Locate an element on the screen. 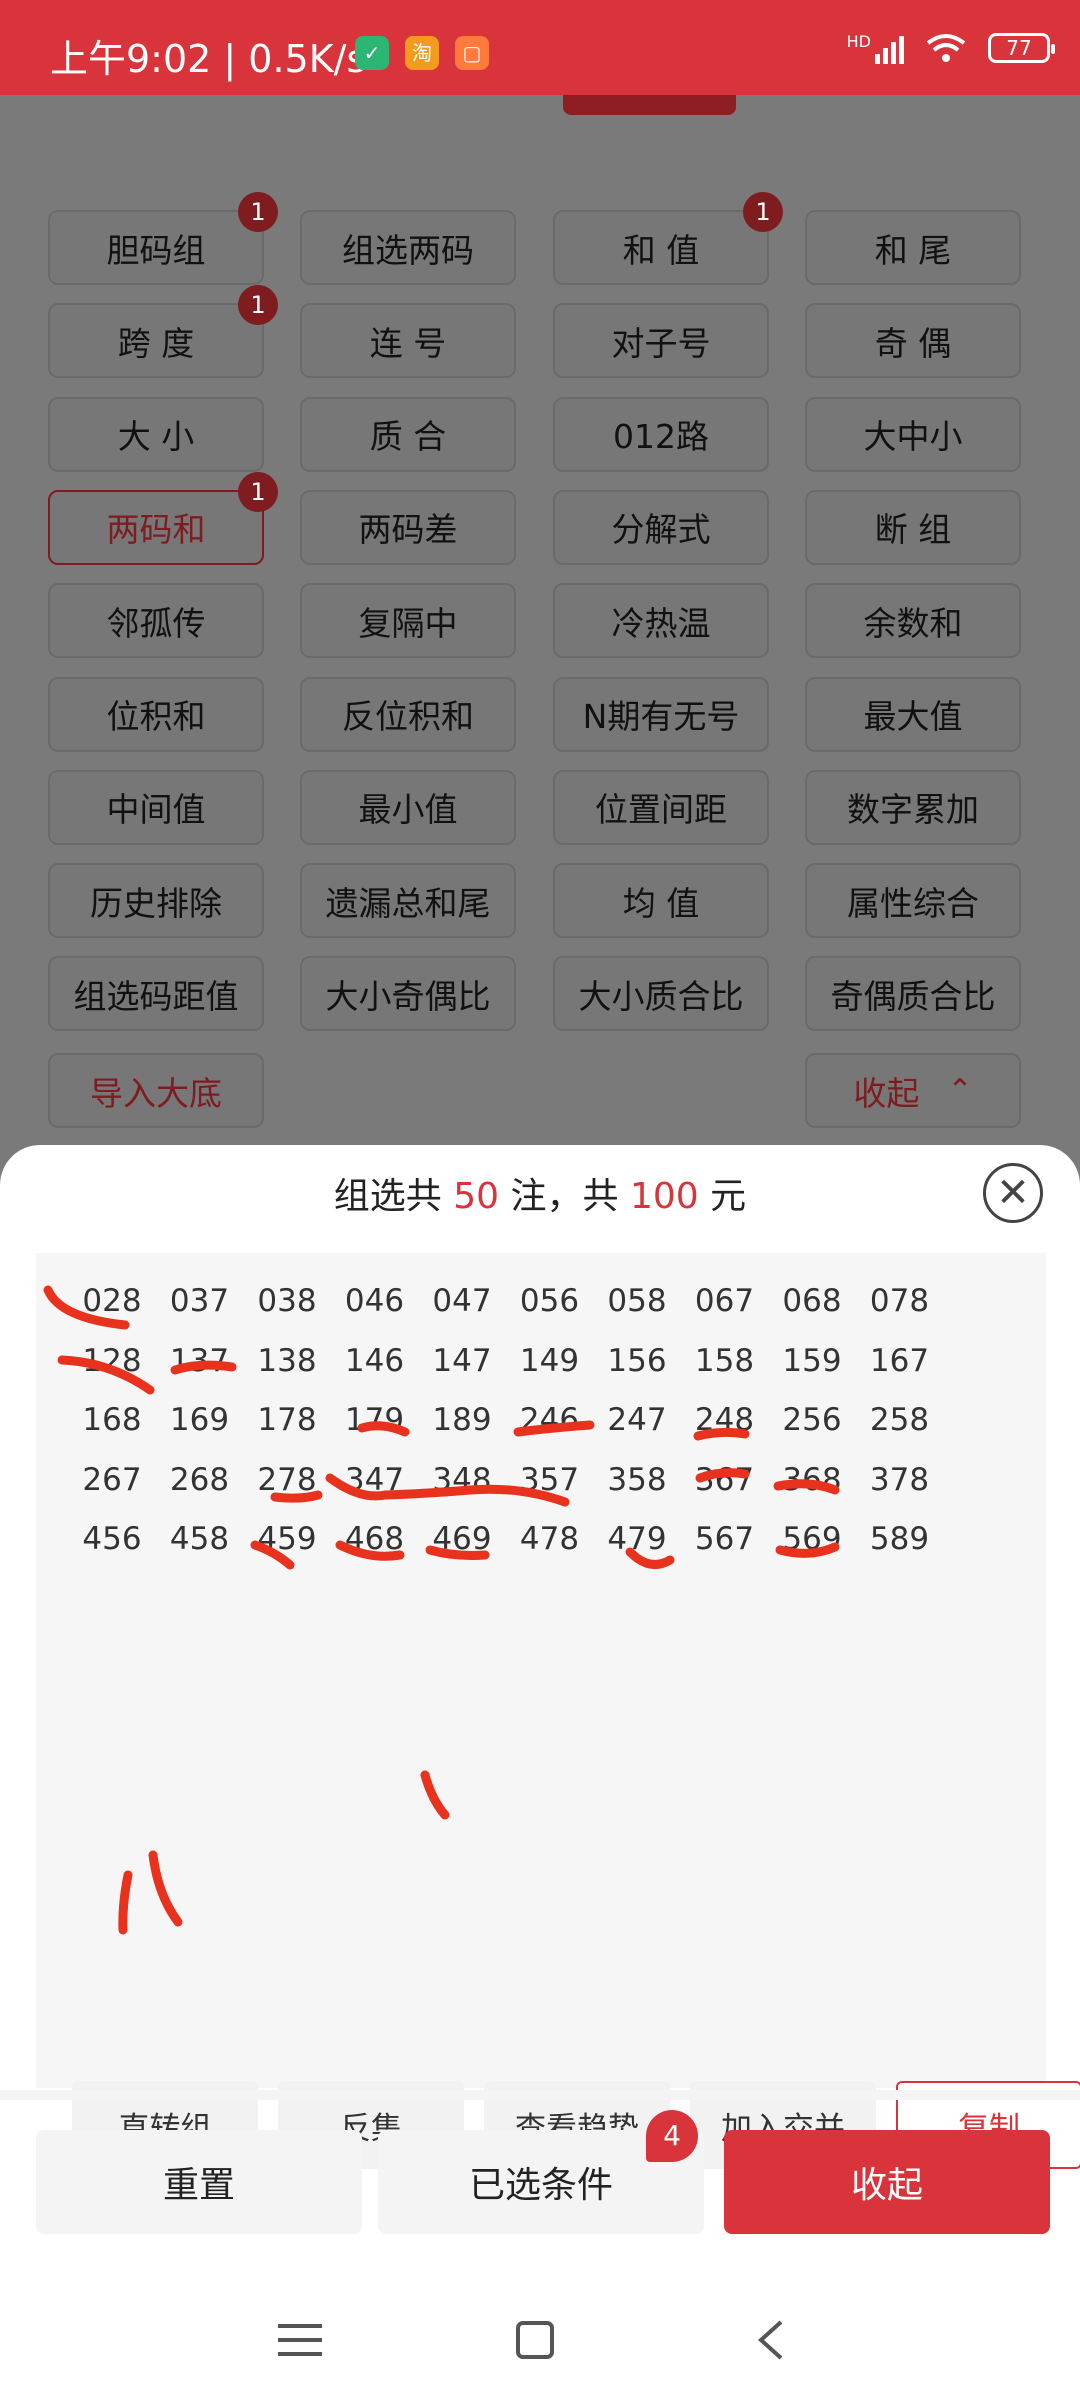  number-item: 138 is located at coordinates (287, 1360).